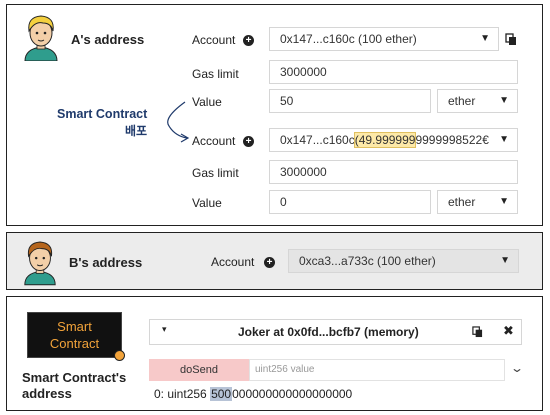 The height and width of the screenshot is (415, 550). I want to click on value-unit-value: ether, so click(462, 101).